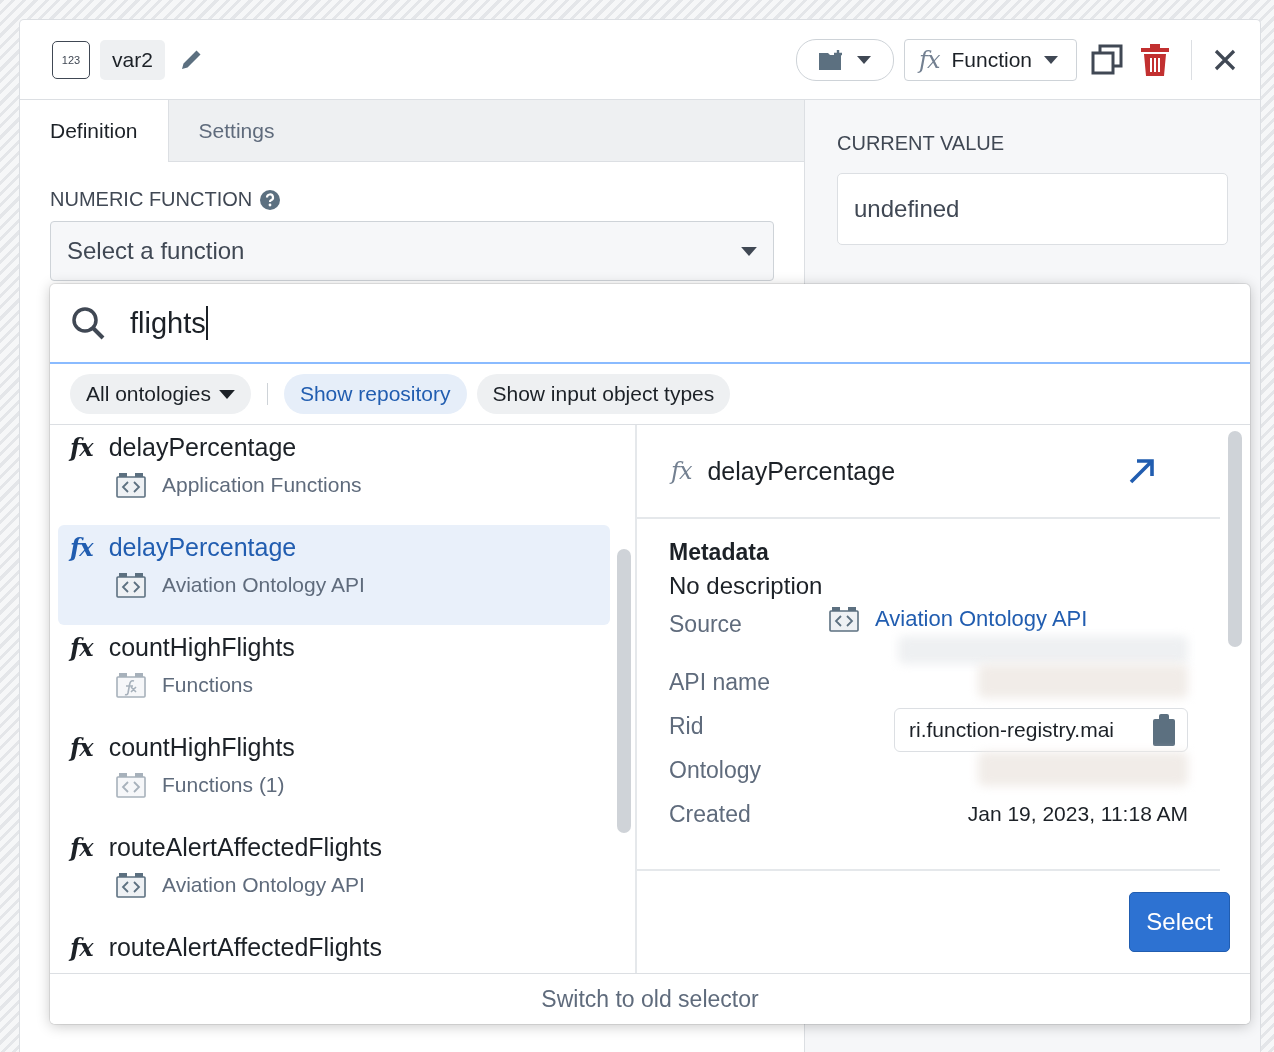 This screenshot has width=1274, height=1052. Describe the element at coordinates (706, 624) in the screenshot. I see `metadata-label: Source` at that location.